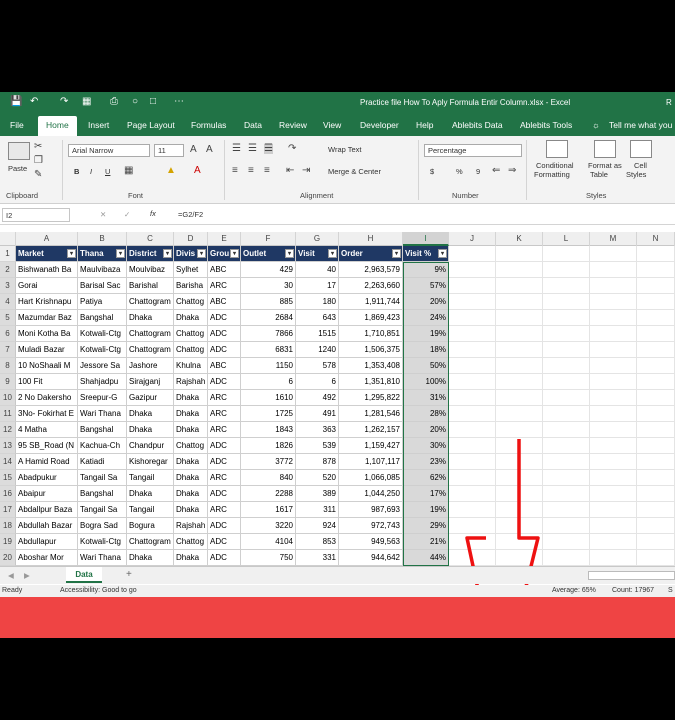  Describe the element at coordinates (317, 239) in the screenshot. I see `column-header-g: G` at that location.